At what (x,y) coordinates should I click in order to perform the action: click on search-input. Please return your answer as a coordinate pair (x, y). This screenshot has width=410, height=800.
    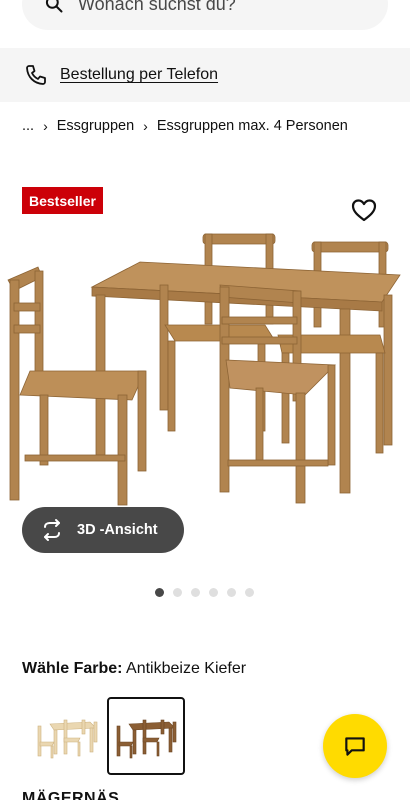
    Looking at the image, I should click on (218, 7).